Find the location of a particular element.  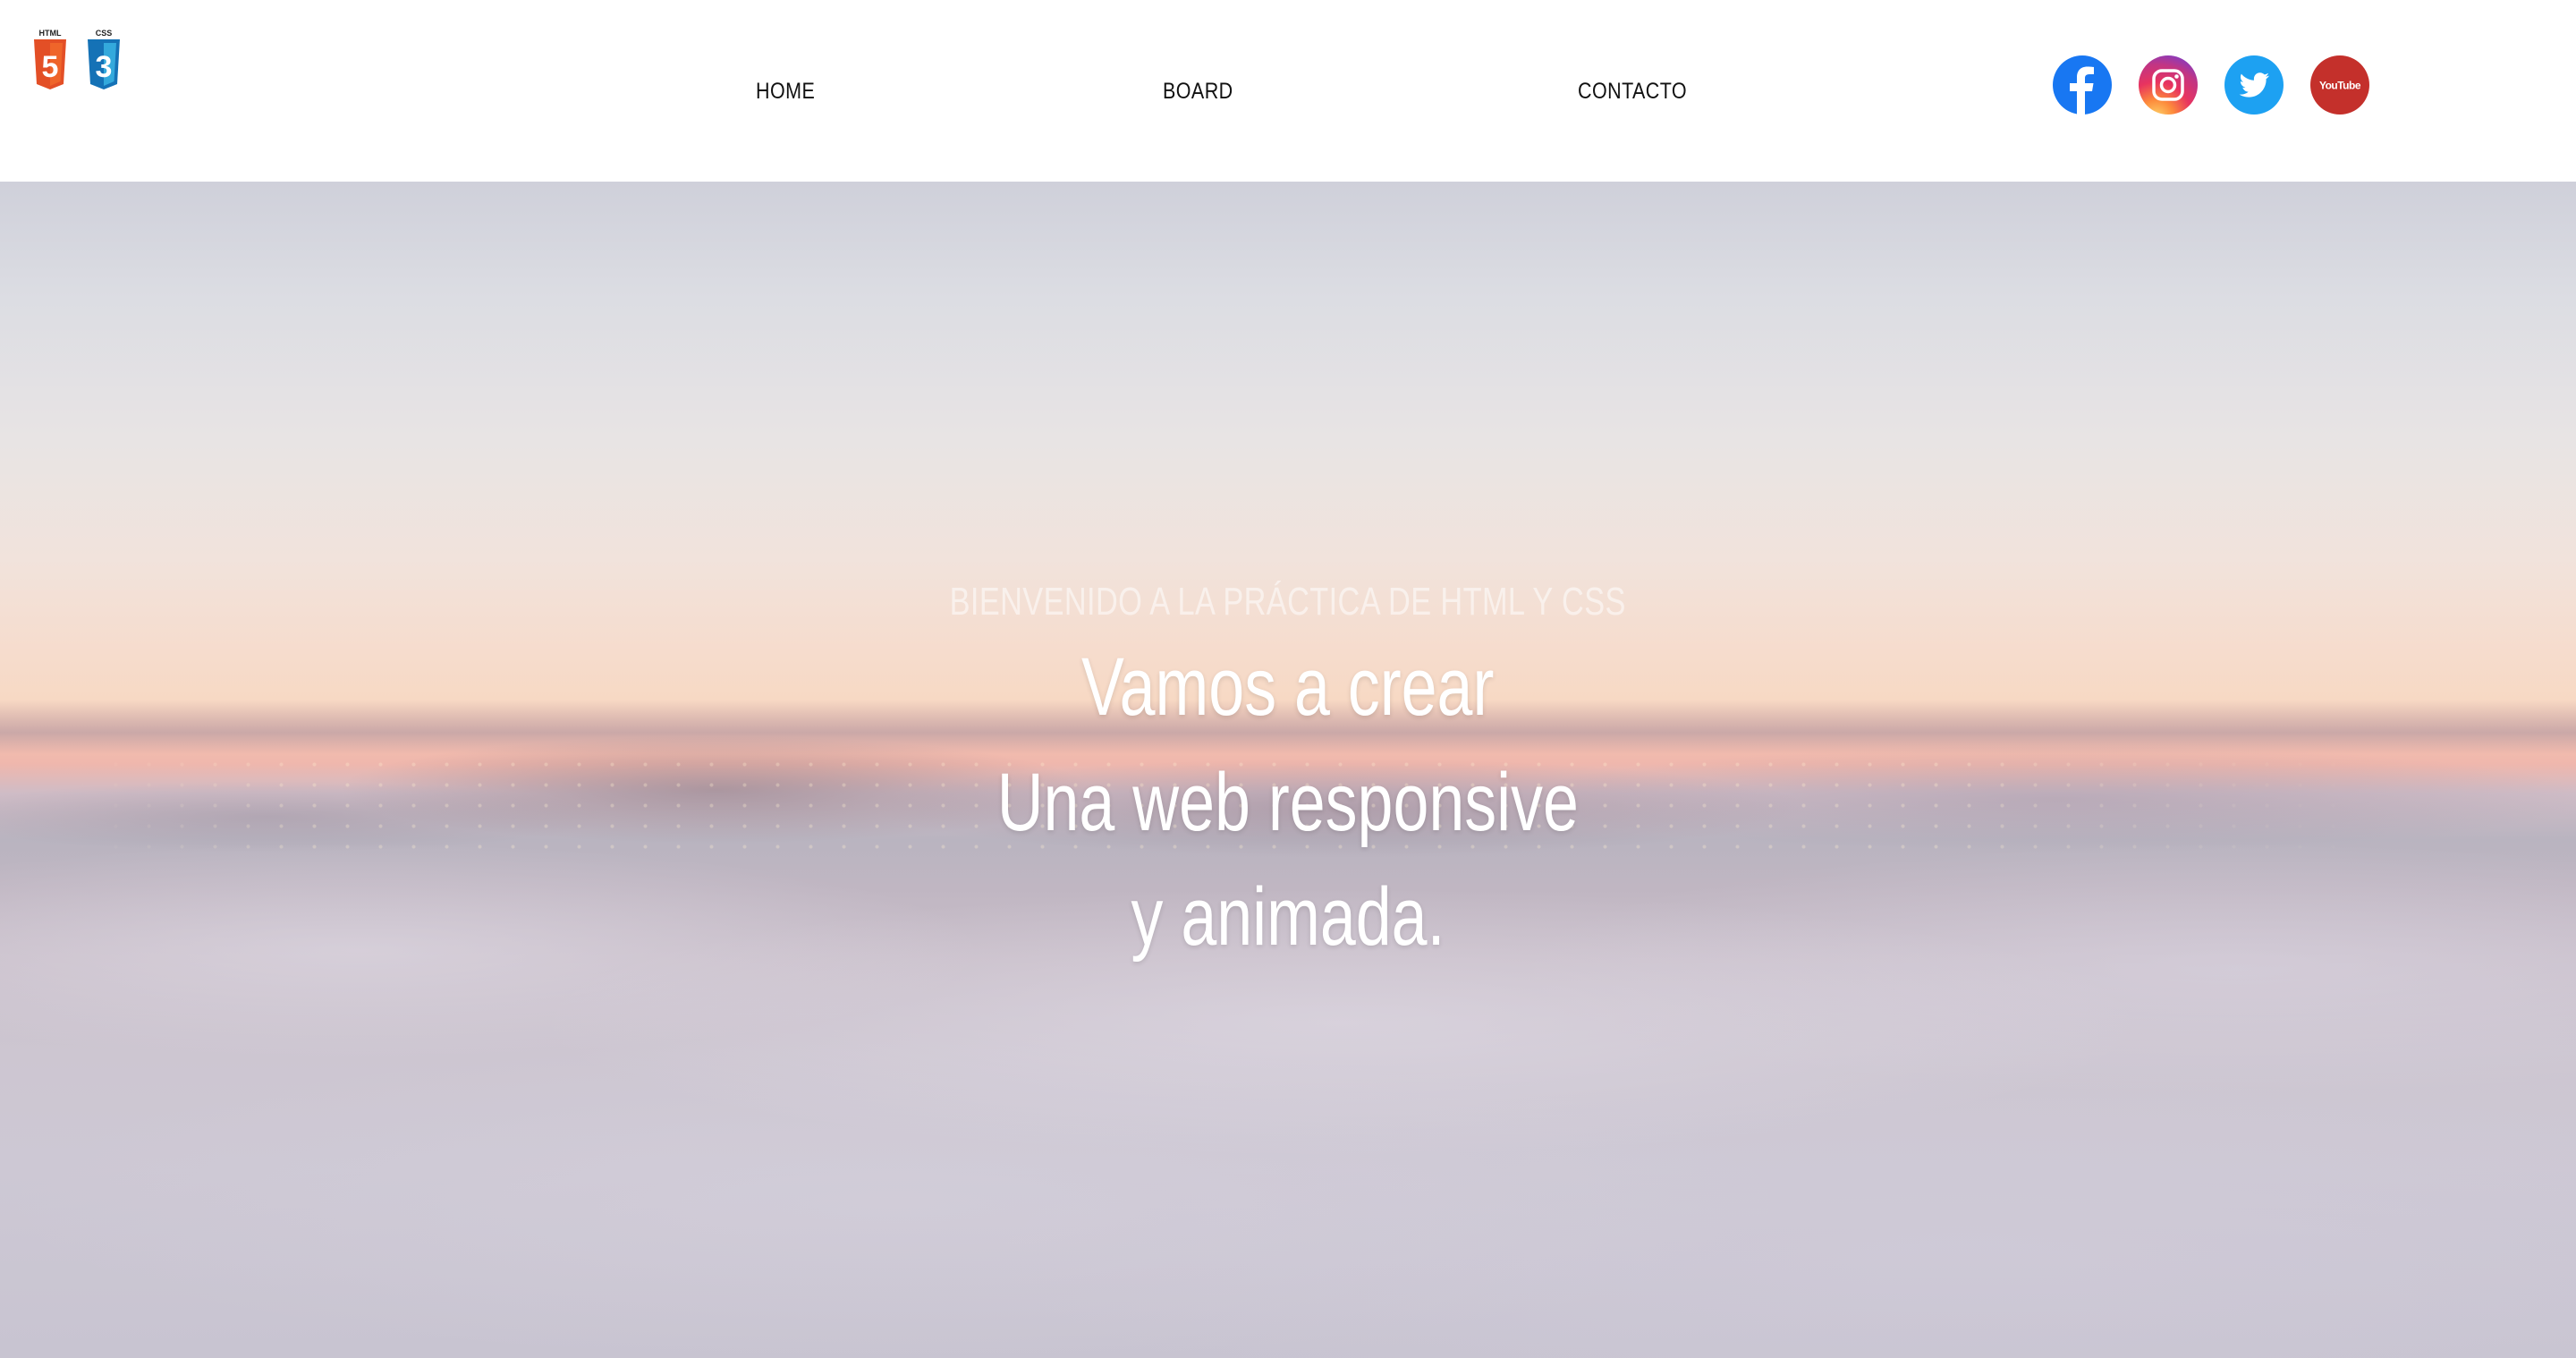

twitter-icon is located at coordinates (2254, 85).